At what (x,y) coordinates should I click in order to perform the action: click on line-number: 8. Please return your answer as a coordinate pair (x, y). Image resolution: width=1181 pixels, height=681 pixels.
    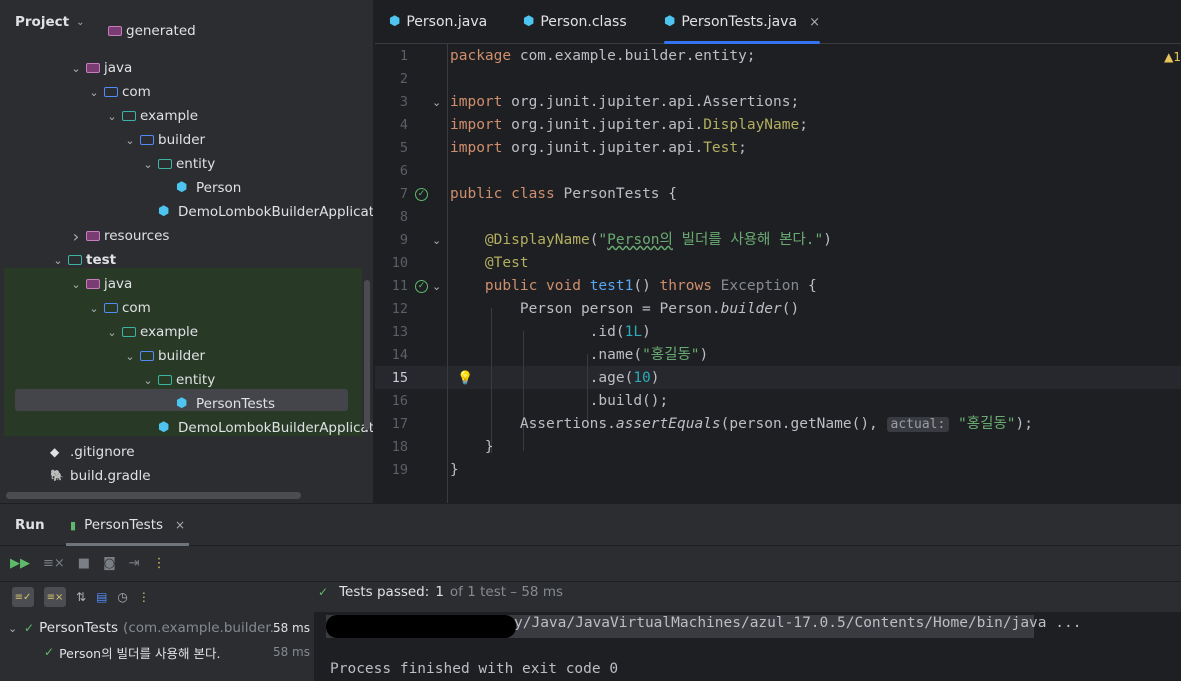
    Looking at the image, I should click on (403, 217).